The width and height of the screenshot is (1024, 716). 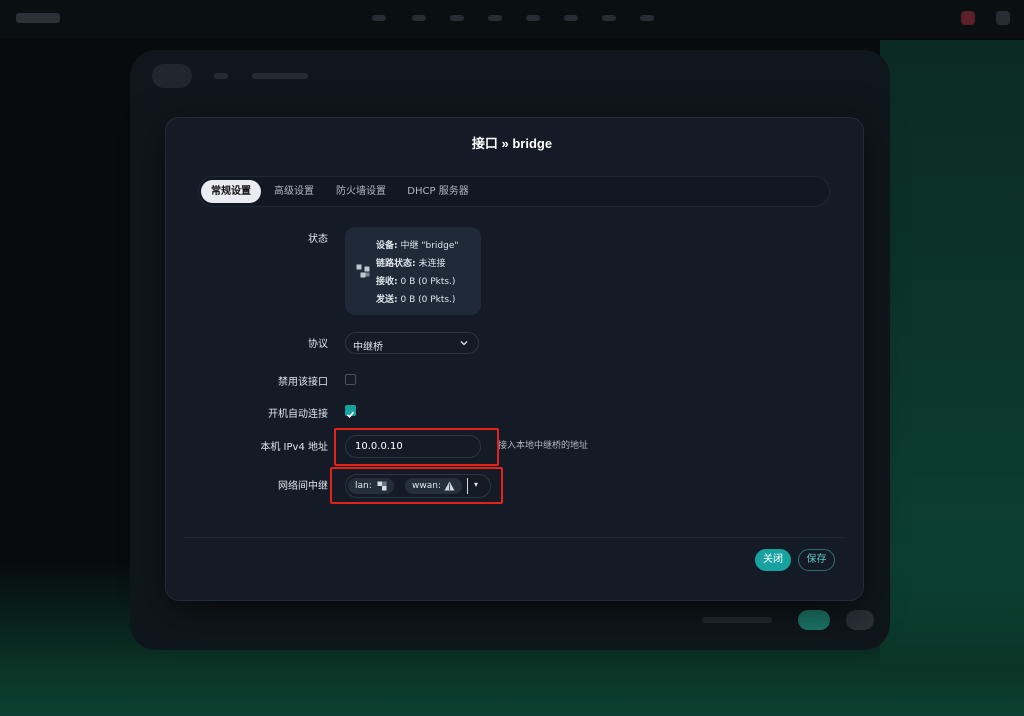 What do you see at coordinates (968, 18) in the screenshot?
I see `background-alert-icon` at bounding box center [968, 18].